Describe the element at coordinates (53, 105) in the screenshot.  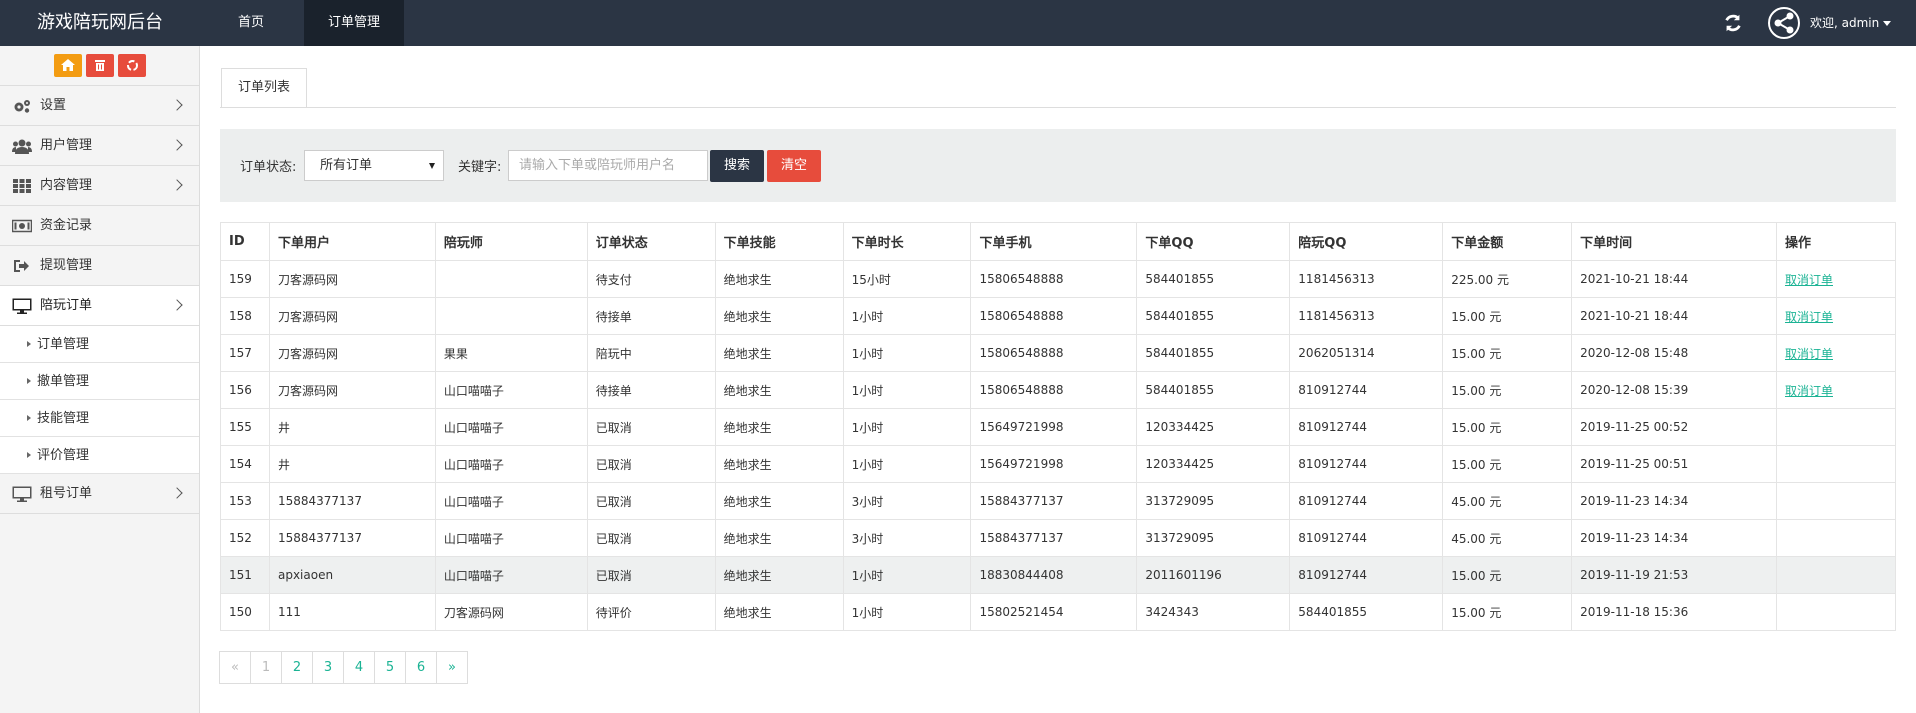
I see `sidebar-item-label: 设置` at that location.